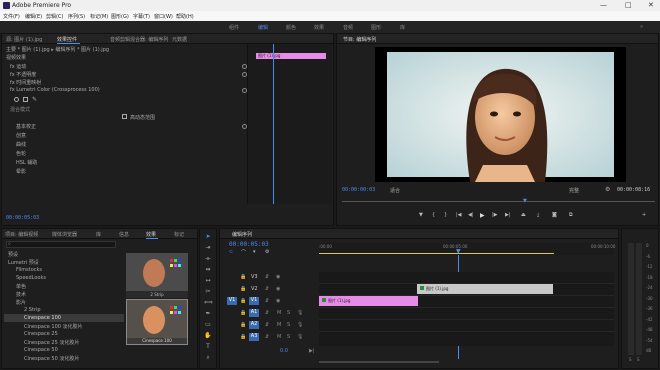 Image resolution: width=660 pixels, height=370 pixels. Describe the element at coordinates (208, 336) in the screenshot. I see `hand-tool-icon: ✋` at that location.